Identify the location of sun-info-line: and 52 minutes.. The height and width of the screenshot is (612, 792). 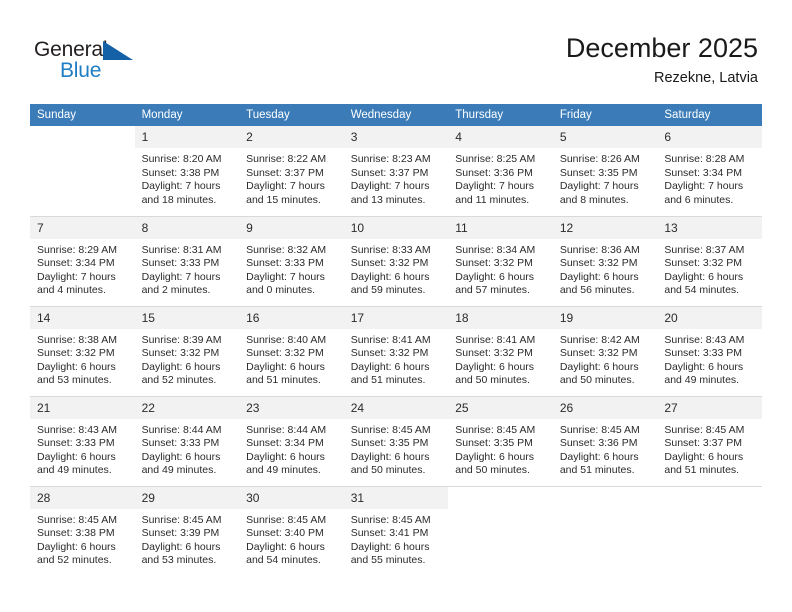
(74, 560).